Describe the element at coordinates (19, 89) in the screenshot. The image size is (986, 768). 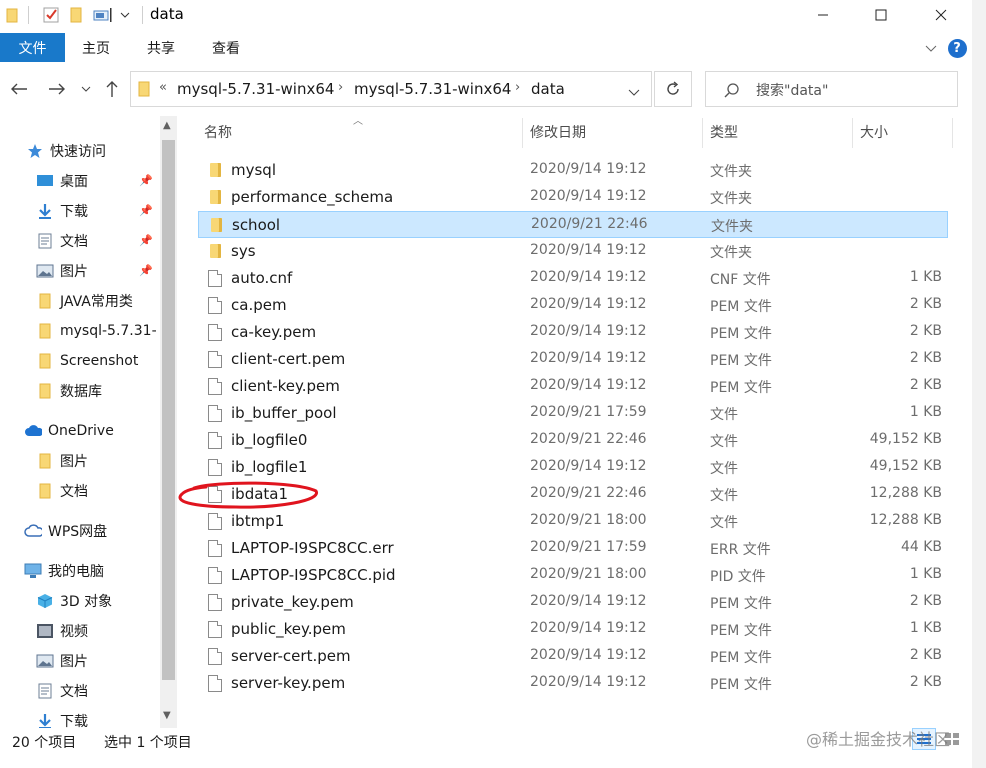
I see `back-arrow-icon` at that location.